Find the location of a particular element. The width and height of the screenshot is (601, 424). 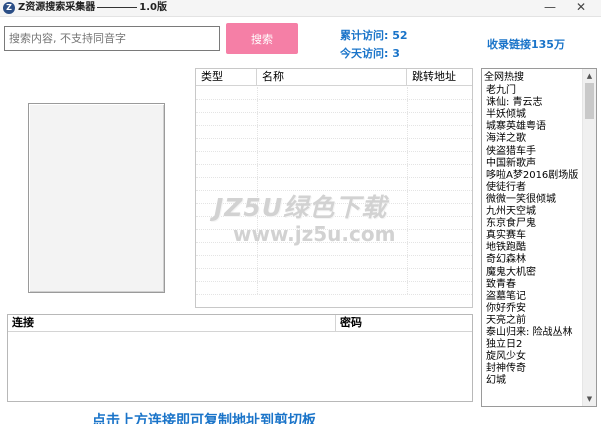

hot-list-item: 盗墓笔记 is located at coordinates (506, 297).